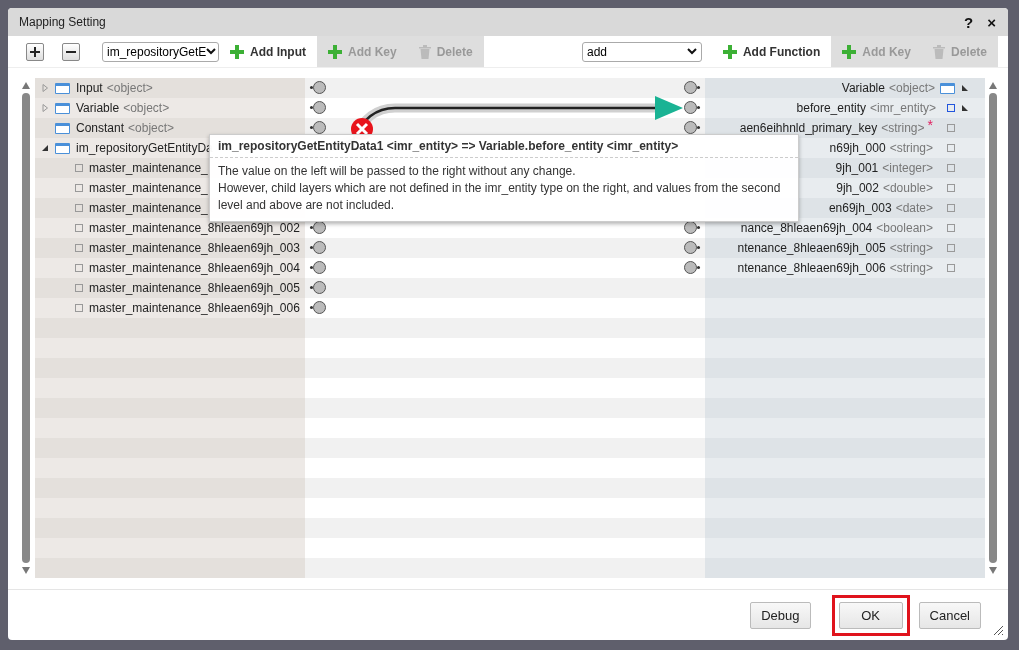 Image resolution: width=1019 pixels, height=650 pixels. What do you see at coordinates (194, 248) in the screenshot?
I see `tree-item: master_maintenance_8hleaen69jh_003` at bounding box center [194, 248].